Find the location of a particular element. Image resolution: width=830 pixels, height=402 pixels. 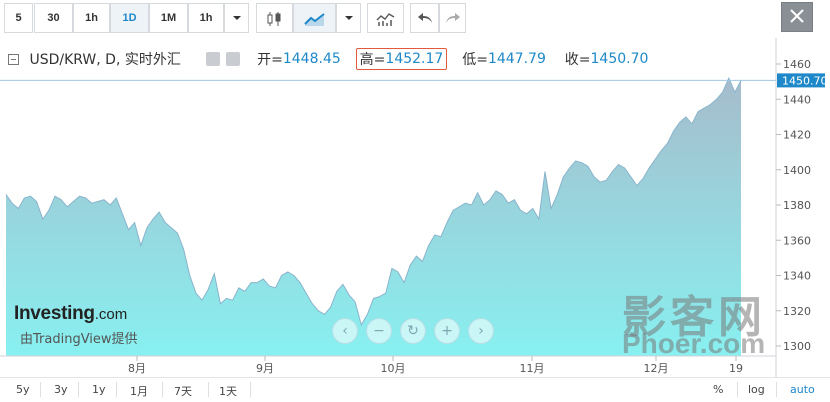

undo-button is located at coordinates (424, 18).